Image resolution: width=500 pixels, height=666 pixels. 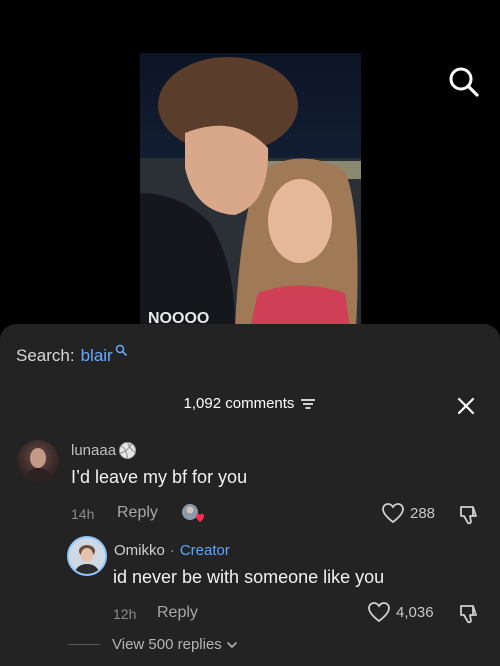 I want to click on like-button: 288, so click(x=408, y=513).